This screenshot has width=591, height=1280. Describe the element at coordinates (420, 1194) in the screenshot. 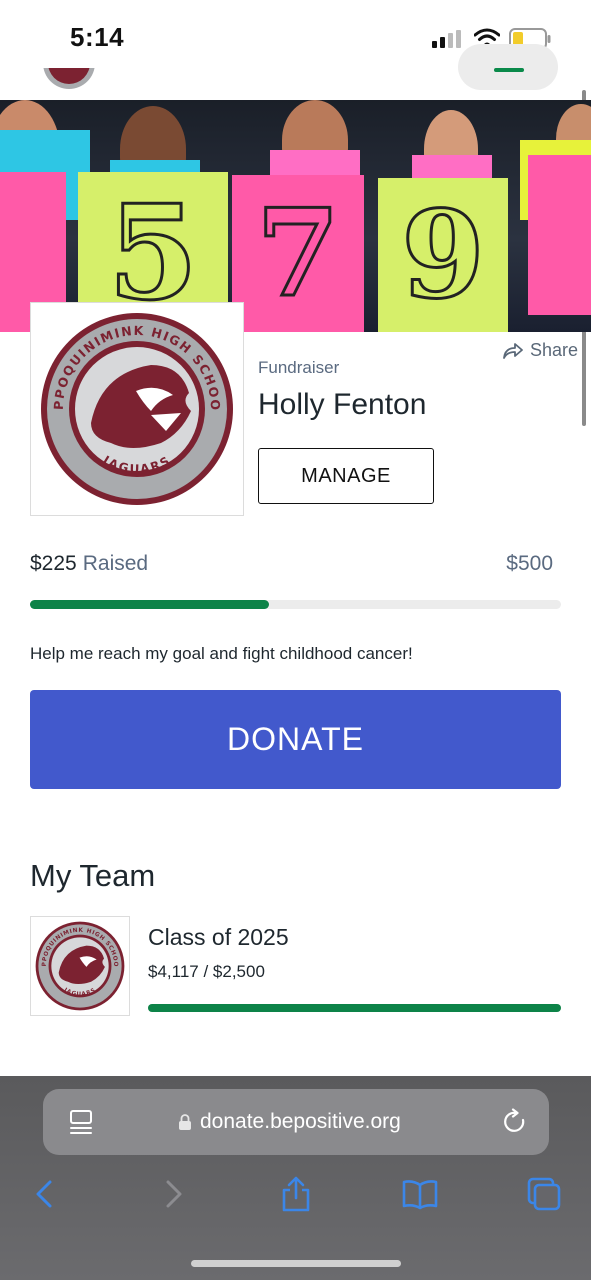

I see `bookmarks-icon` at that location.